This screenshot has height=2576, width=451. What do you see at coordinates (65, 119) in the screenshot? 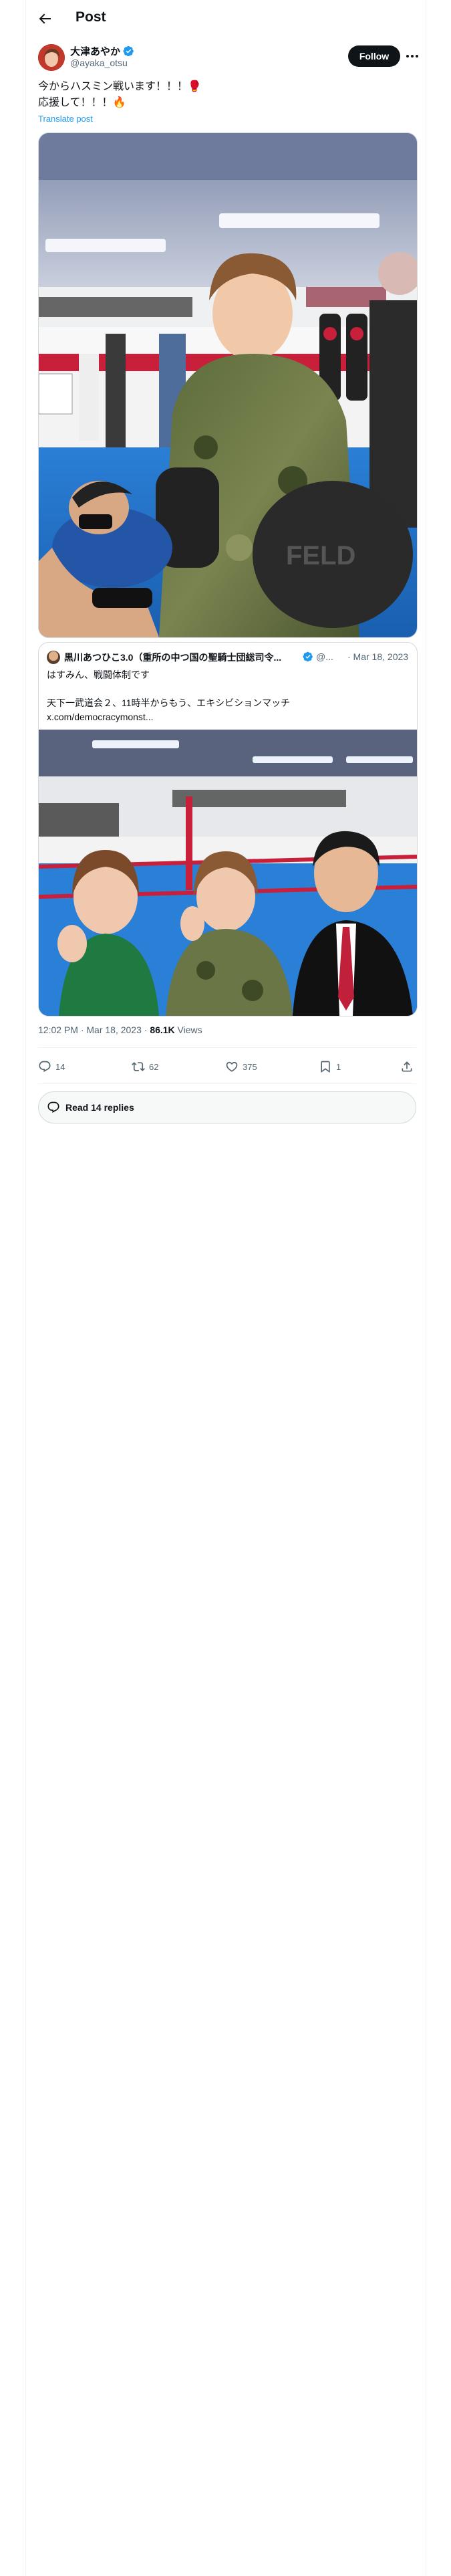
I see `translate-post-link: Translate post` at bounding box center [65, 119].